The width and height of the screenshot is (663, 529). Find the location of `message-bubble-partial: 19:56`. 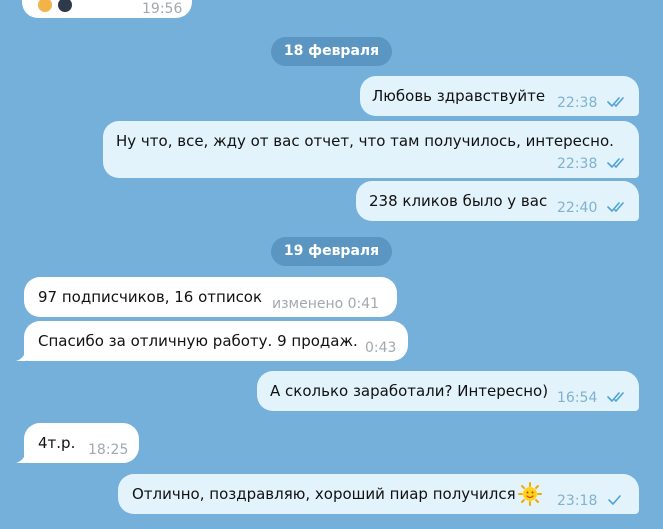

message-bubble-partial: 19:56 is located at coordinates (107, 9).